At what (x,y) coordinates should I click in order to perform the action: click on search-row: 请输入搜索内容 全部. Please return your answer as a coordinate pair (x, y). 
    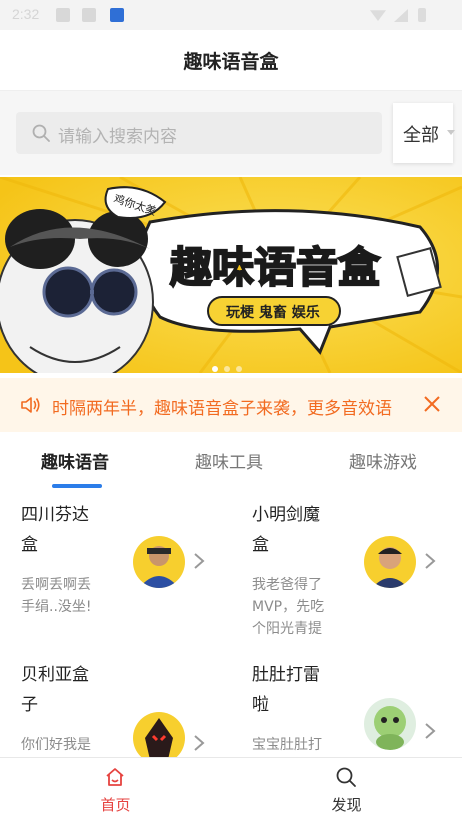
    Looking at the image, I should click on (231, 133).